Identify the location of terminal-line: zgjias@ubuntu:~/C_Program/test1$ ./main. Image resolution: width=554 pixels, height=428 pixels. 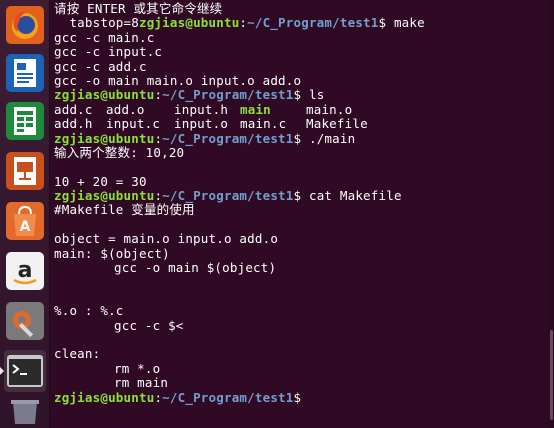
(205, 138).